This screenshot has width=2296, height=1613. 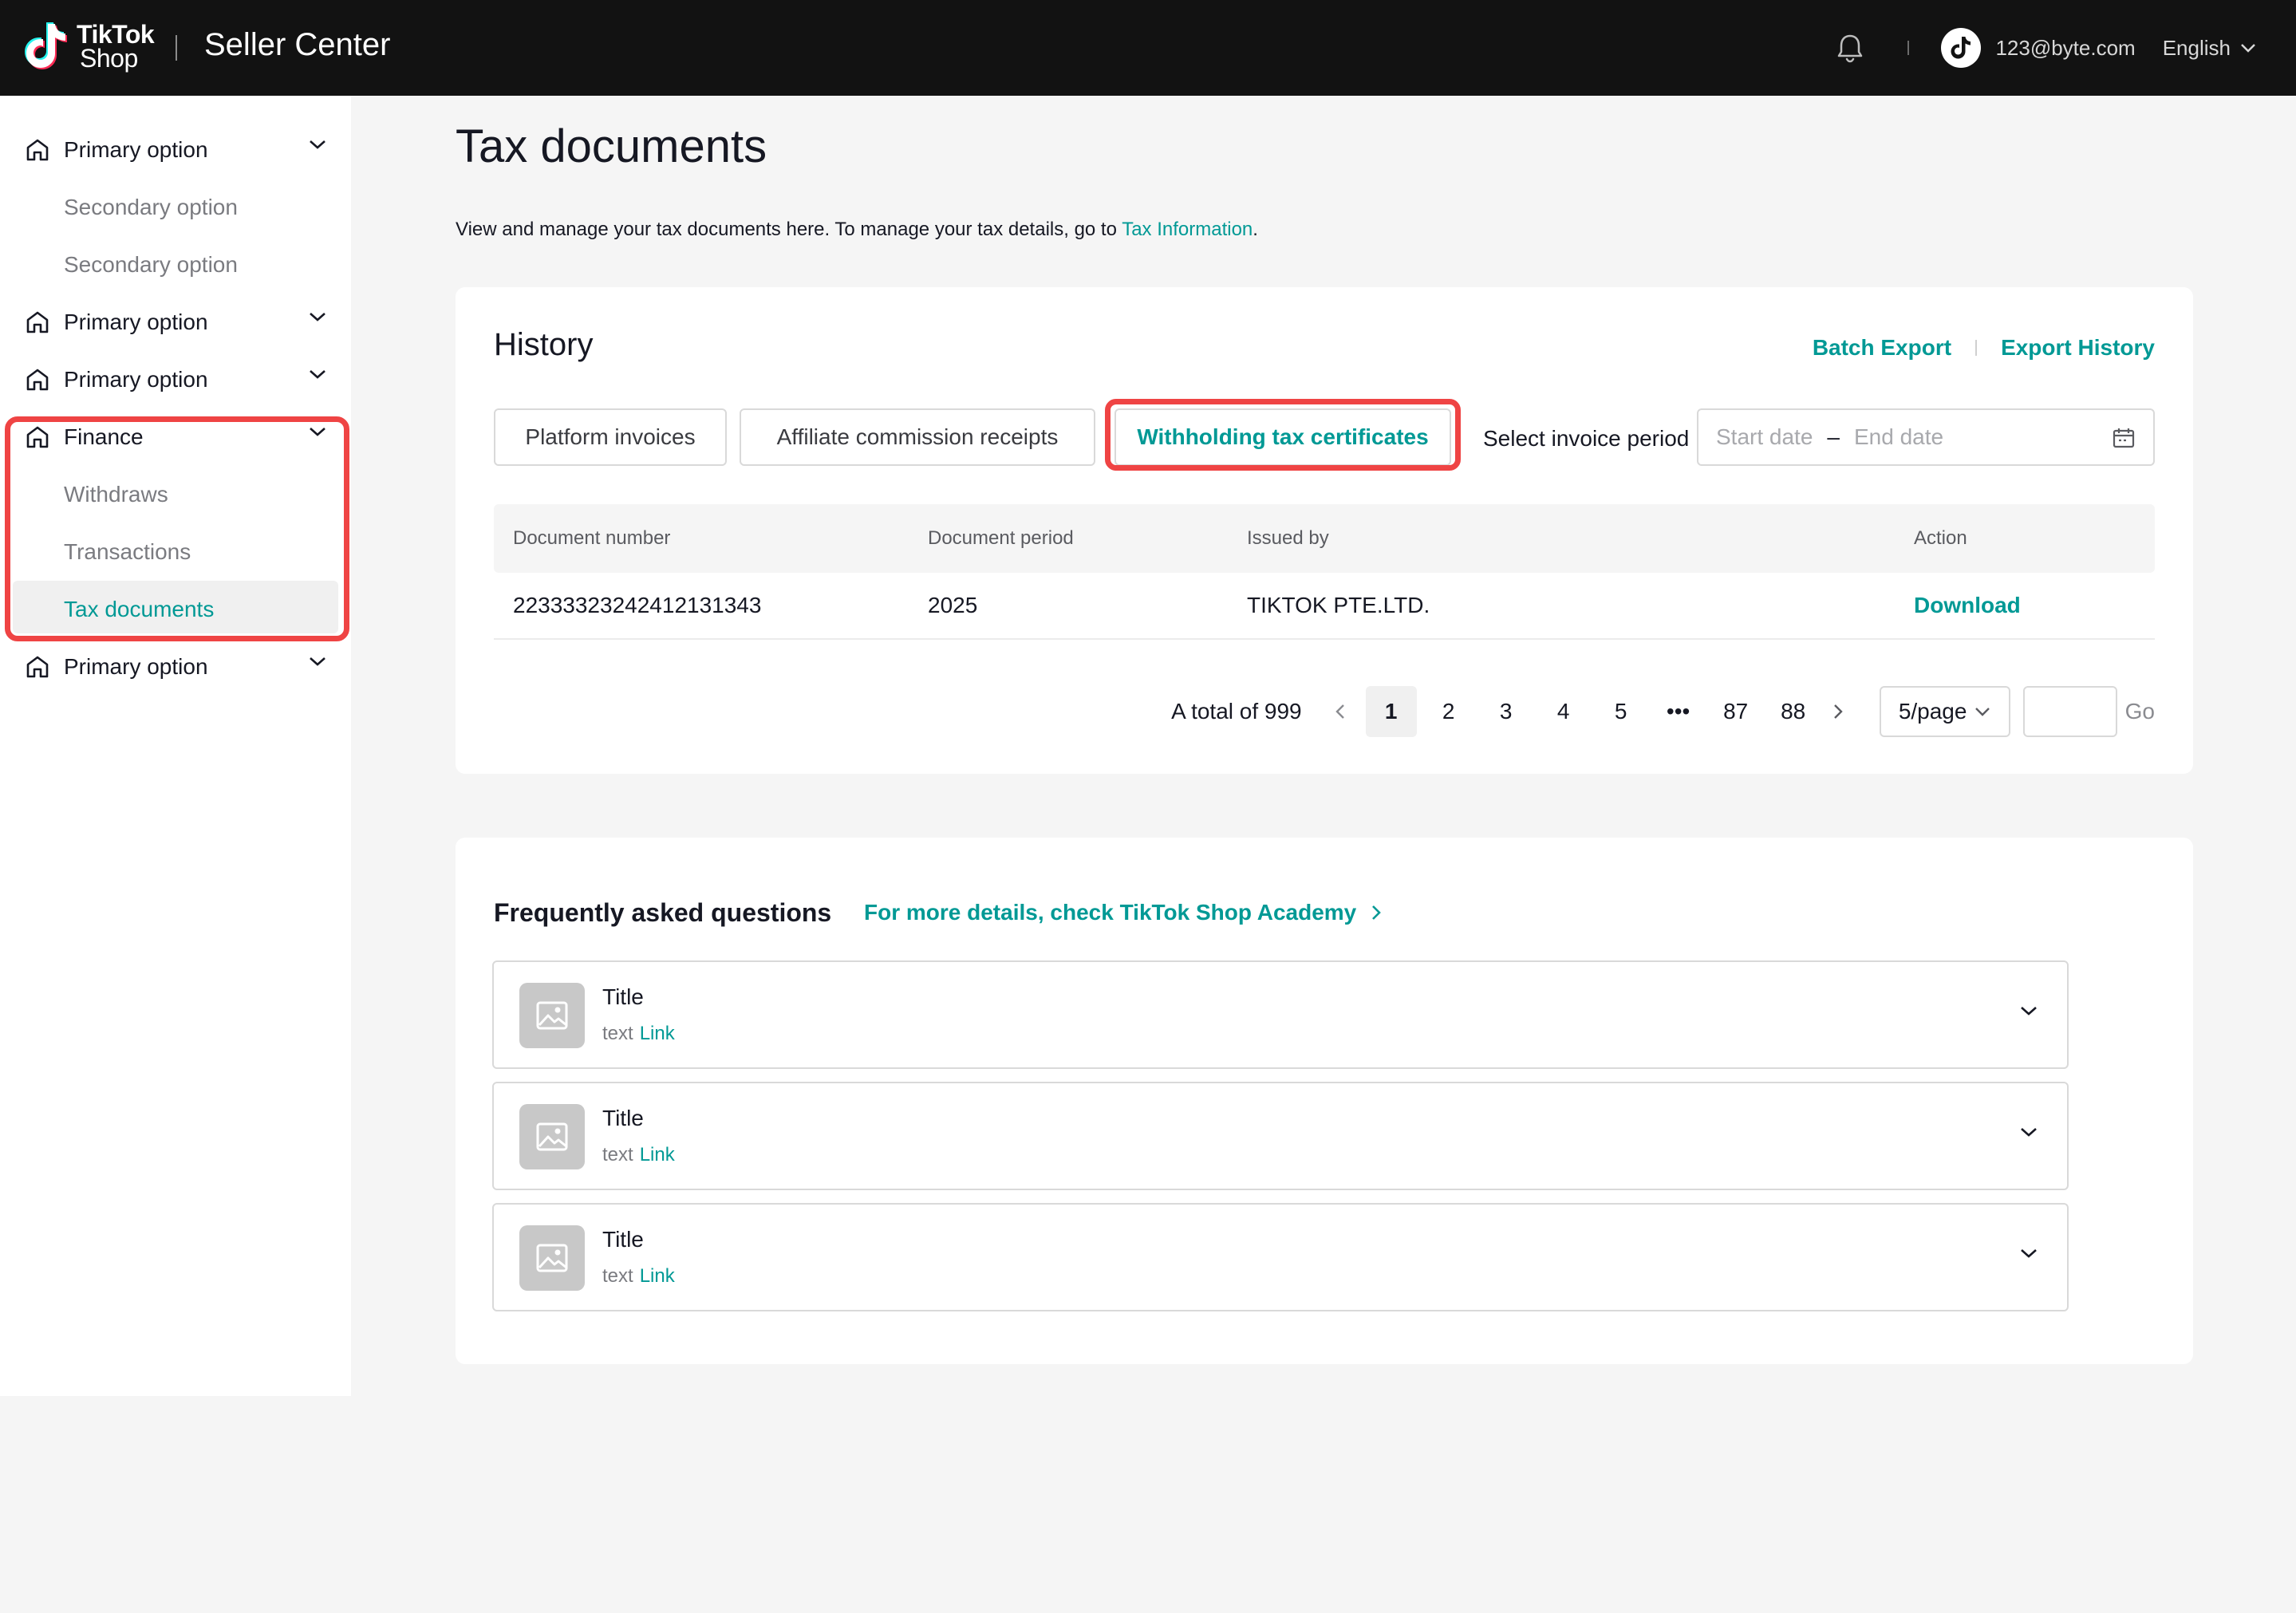 I want to click on chevron-left-icon, so click(x=1339, y=711).